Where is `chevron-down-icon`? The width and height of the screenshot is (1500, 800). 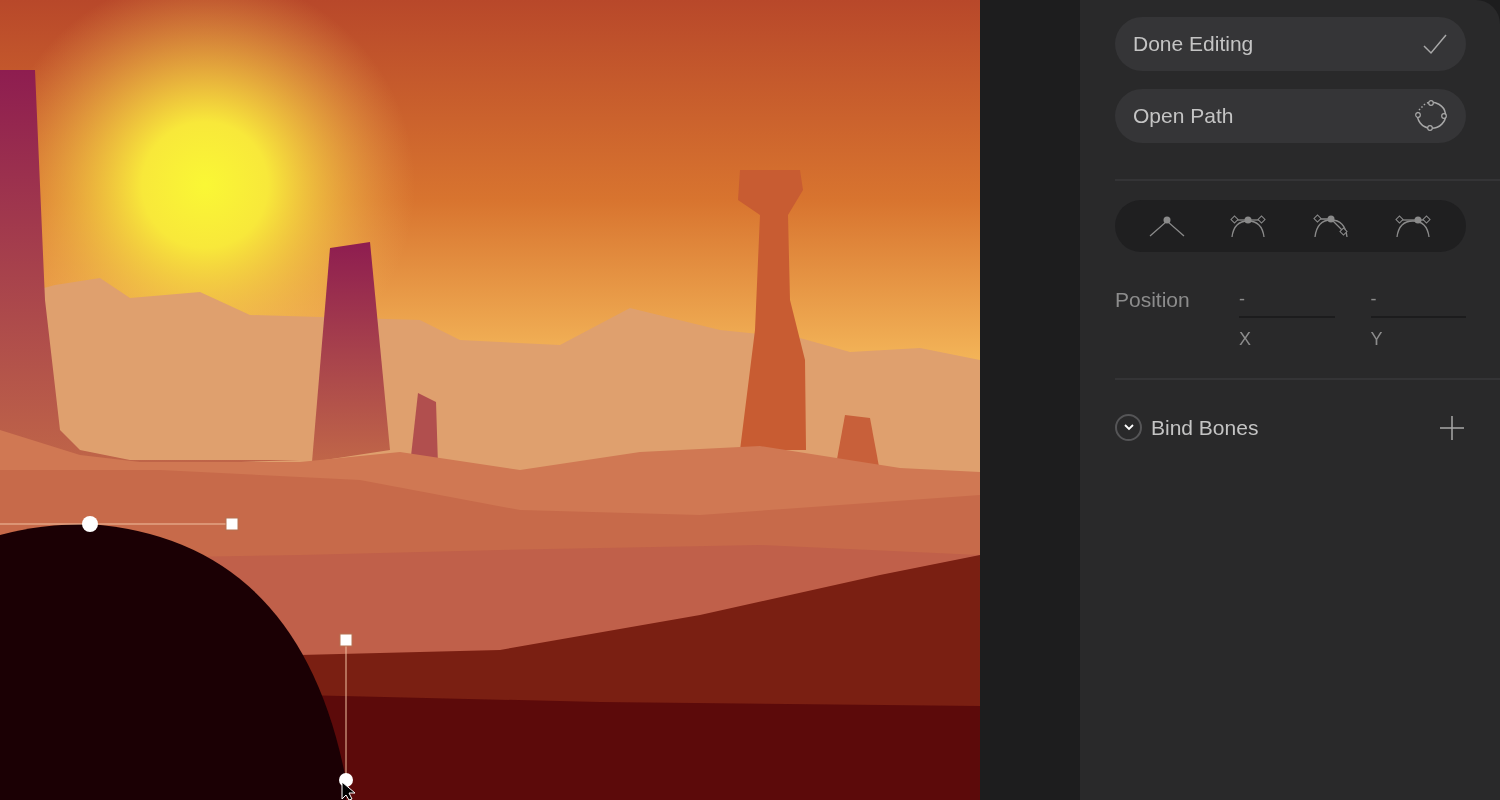
chevron-down-icon is located at coordinates (1128, 428).